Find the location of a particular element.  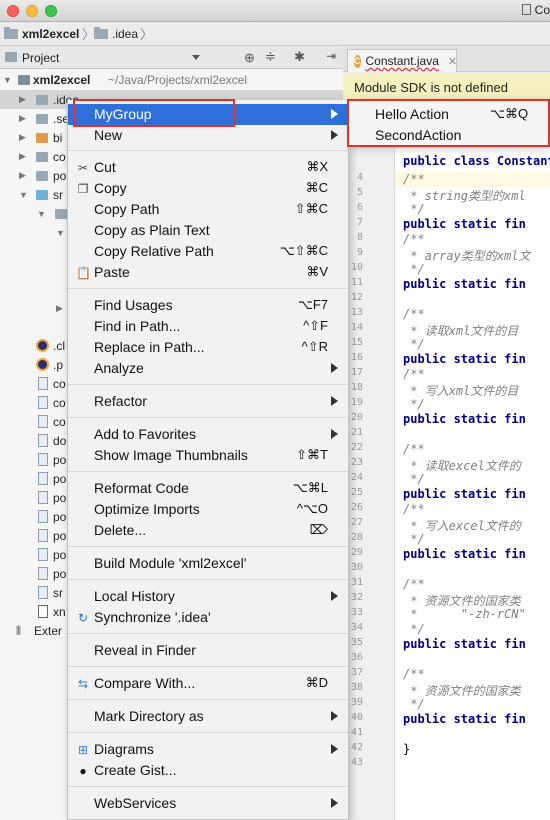

github-icon: ● is located at coordinates (83, 771).